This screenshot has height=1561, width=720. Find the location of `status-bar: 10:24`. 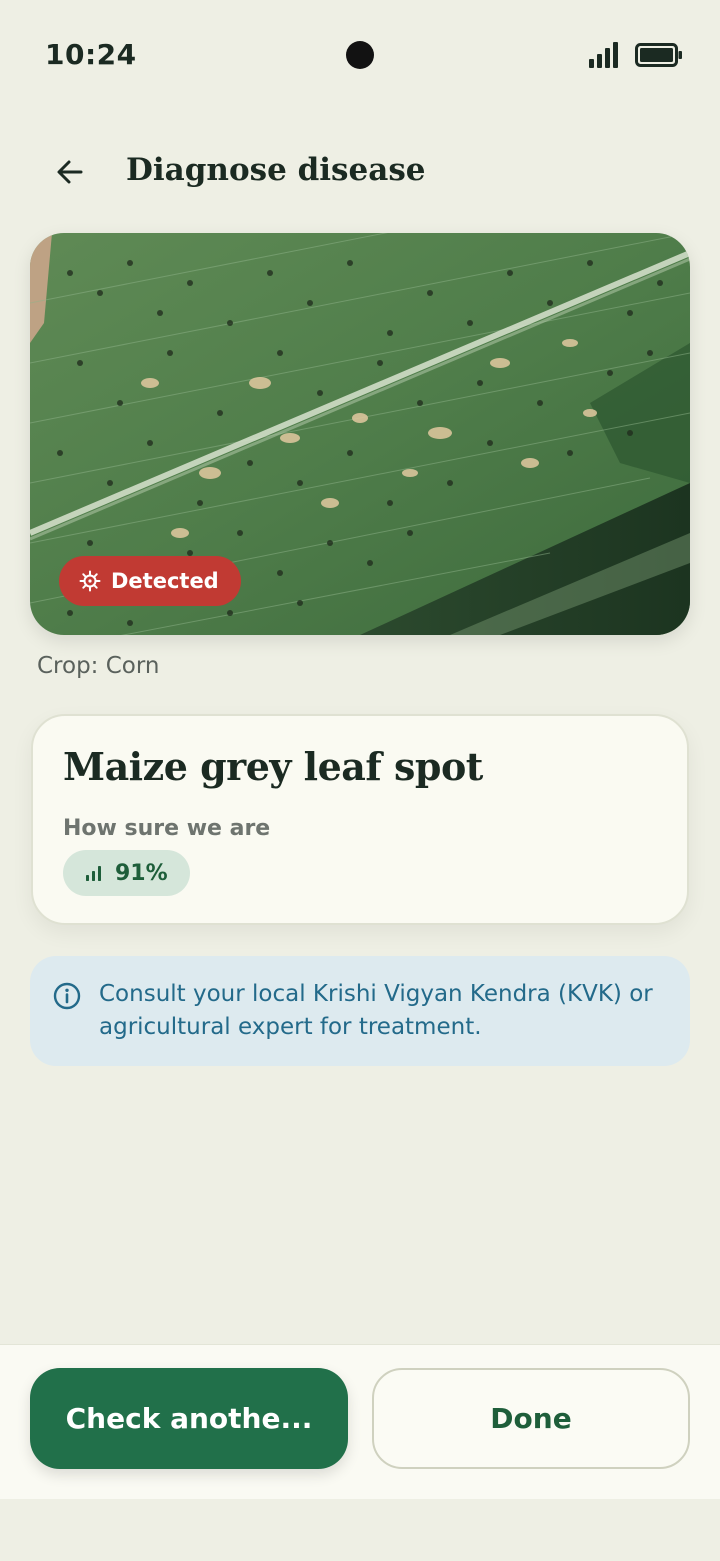

status-bar: 10:24 is located at coordinates (360, 55).